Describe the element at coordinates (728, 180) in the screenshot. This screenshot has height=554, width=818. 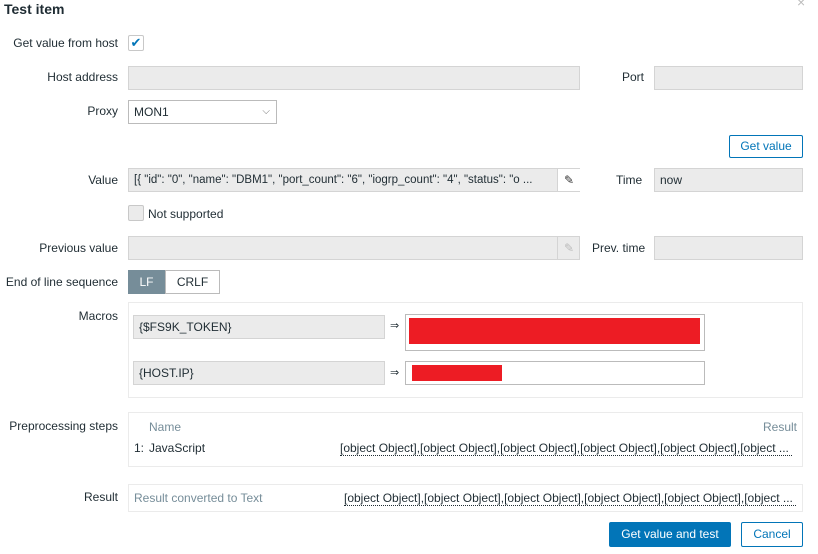
I see `time-input: now` at that location.